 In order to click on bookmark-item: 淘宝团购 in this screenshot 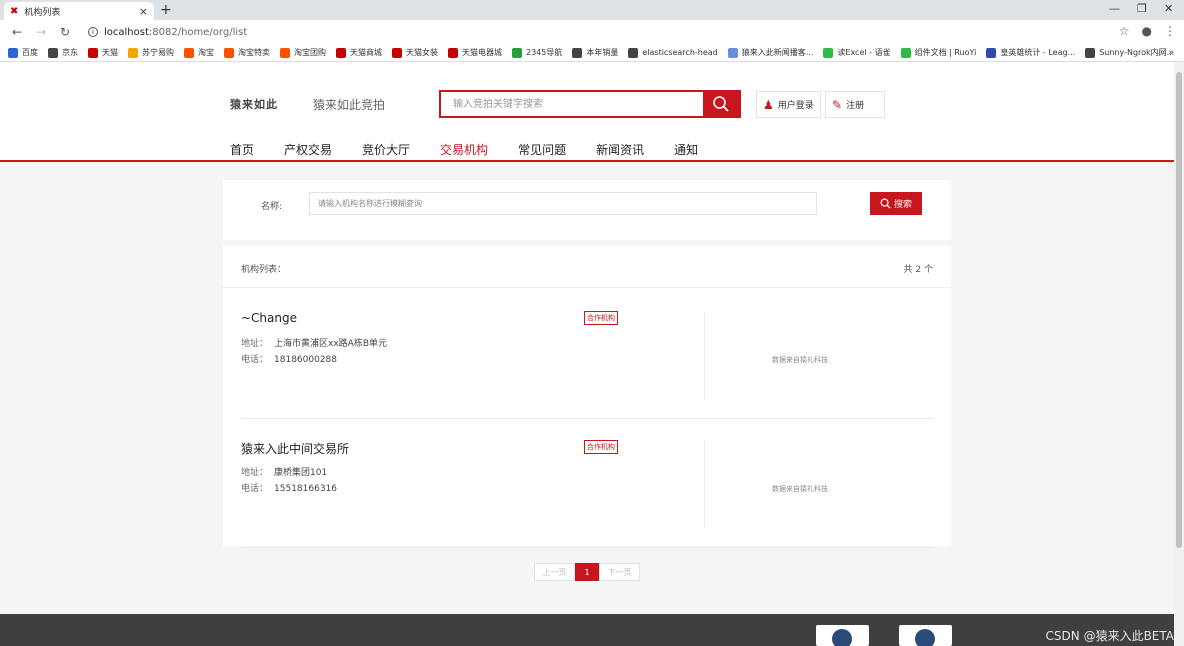, I will do `click(303, 52)`.